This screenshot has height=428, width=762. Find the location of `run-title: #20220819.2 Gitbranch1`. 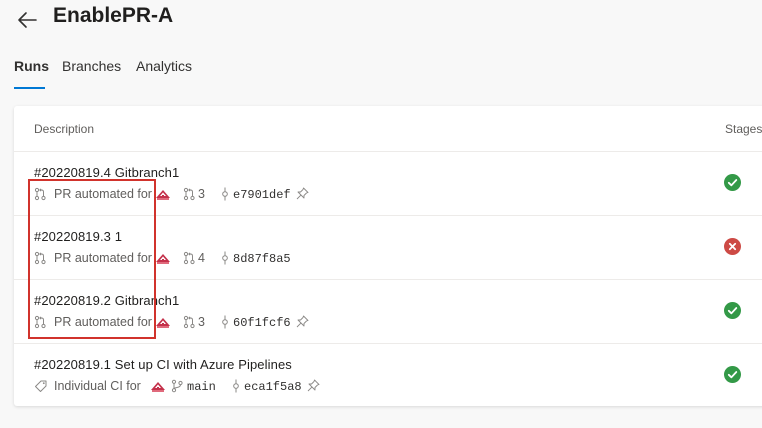

run-title: #20220819.2 Gitbranch1 is located at coordinates (106, 300).